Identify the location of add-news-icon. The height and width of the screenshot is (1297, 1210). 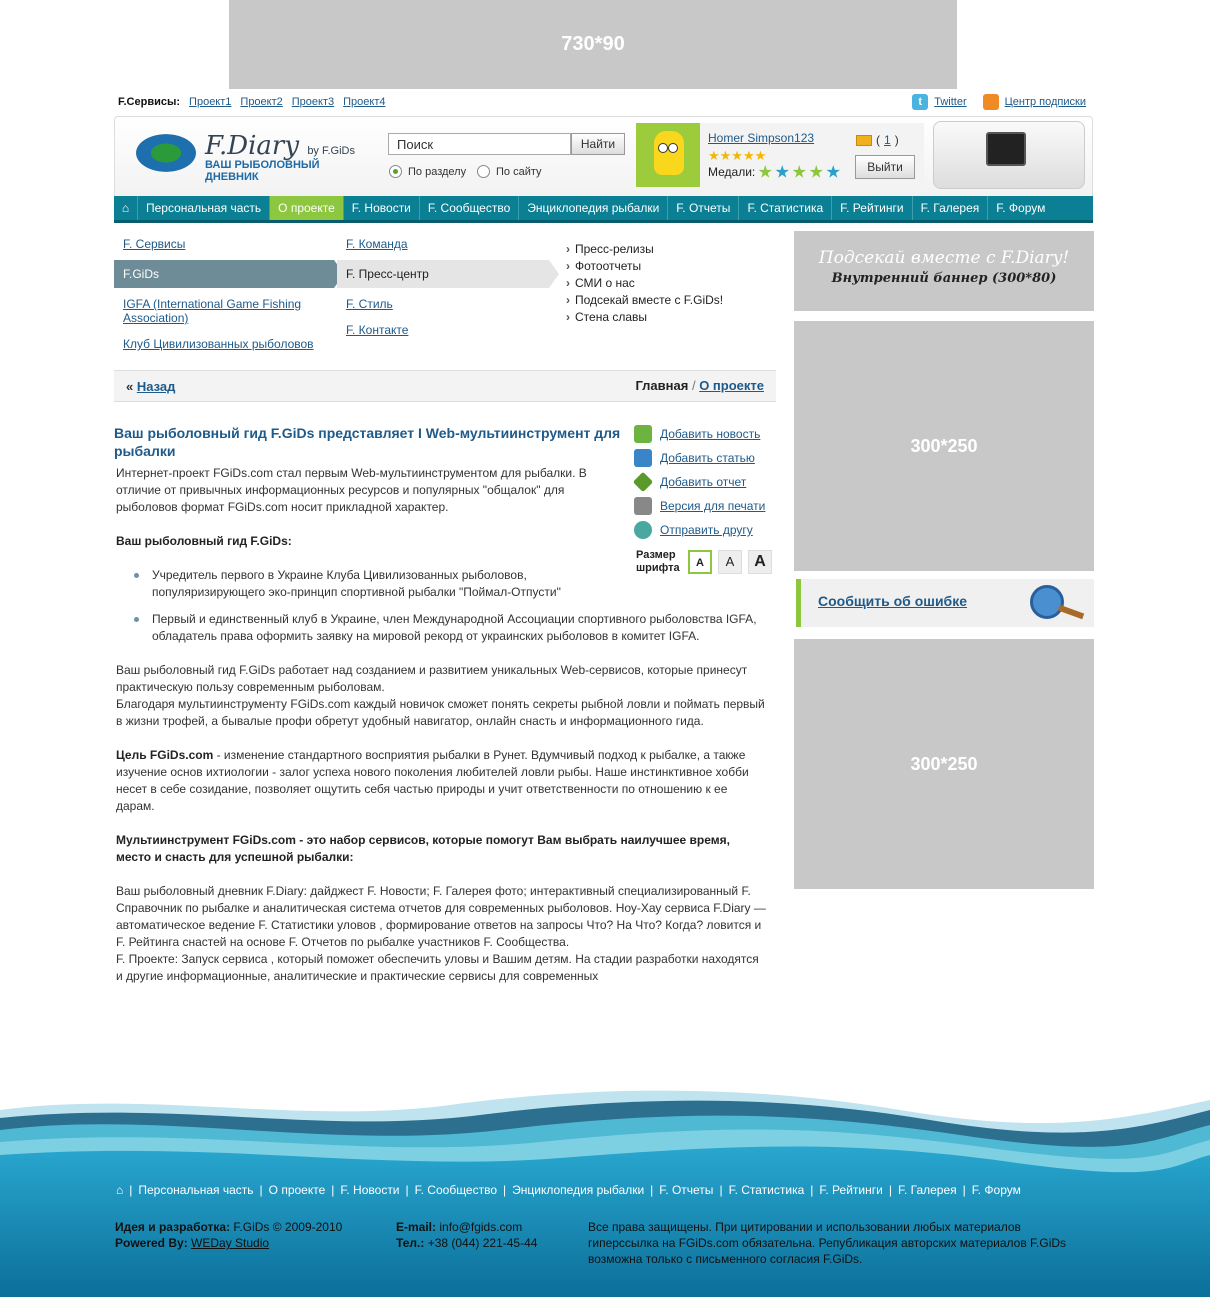
(643, 434).